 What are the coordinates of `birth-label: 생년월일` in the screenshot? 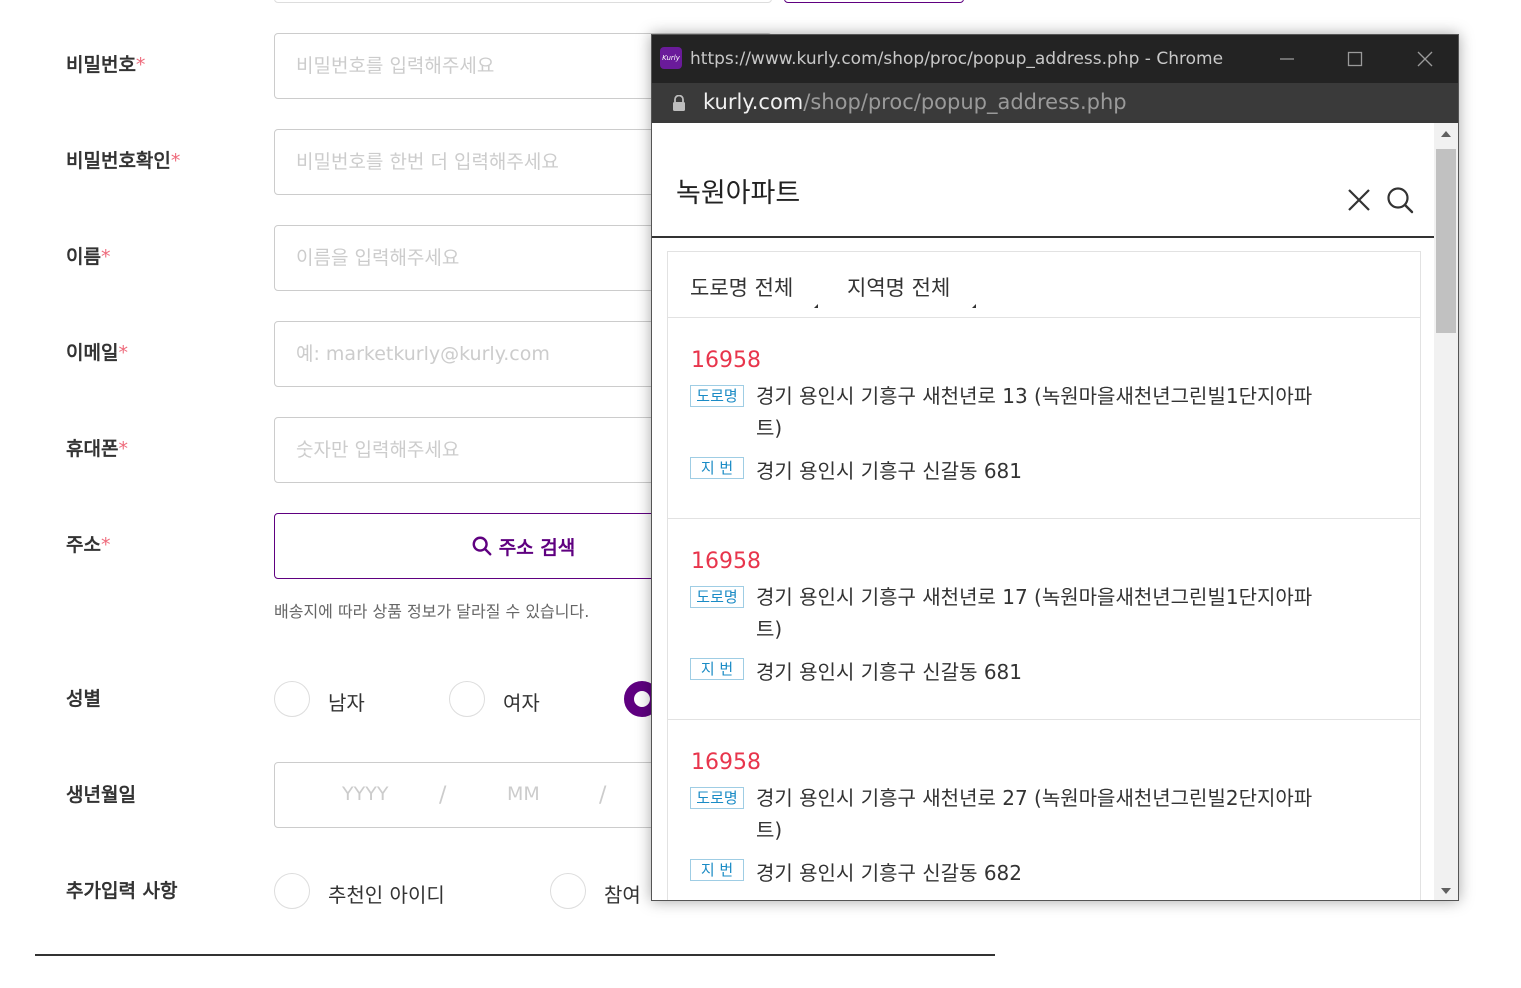 It's located at (101, 795).